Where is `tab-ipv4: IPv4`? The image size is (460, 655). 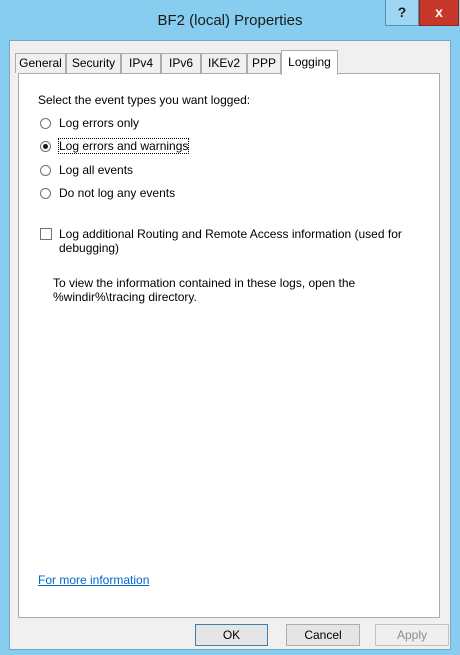
tab-ipv4: IPv4 is located at coordinates (141, 63).